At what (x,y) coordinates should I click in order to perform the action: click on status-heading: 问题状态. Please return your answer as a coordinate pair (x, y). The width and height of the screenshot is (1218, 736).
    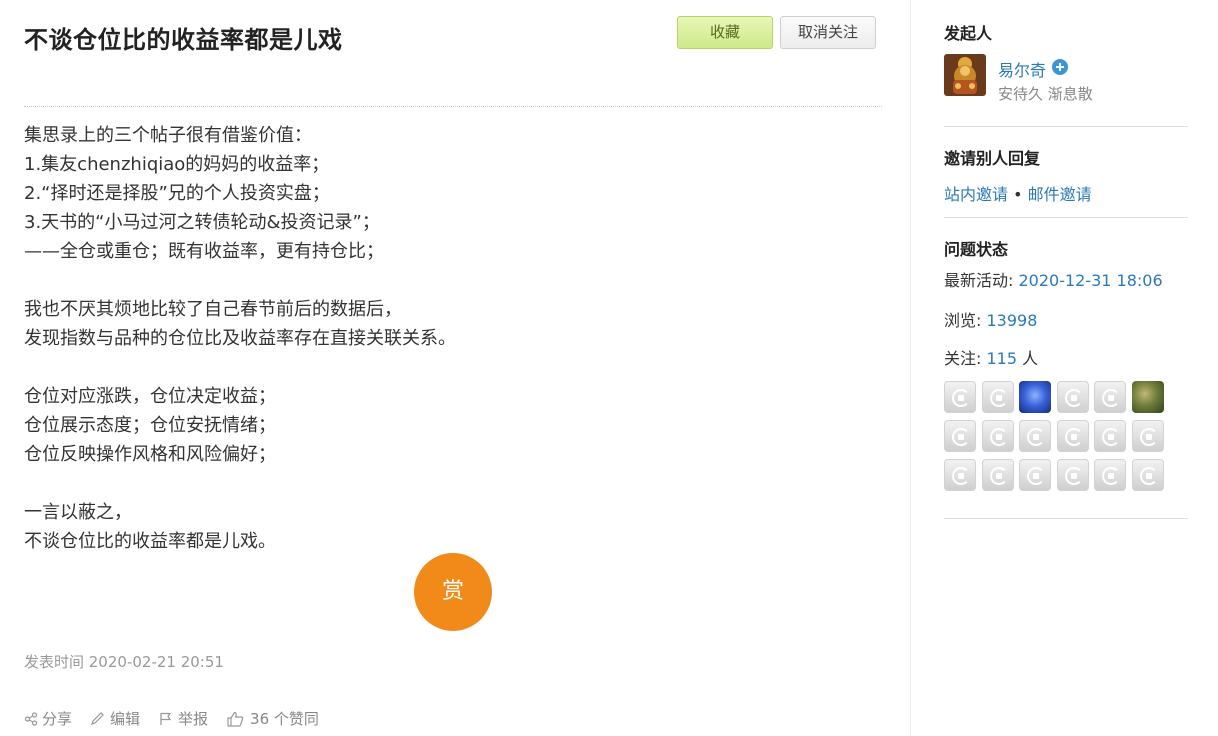
    Looking at the image, I should click on (976, 249).